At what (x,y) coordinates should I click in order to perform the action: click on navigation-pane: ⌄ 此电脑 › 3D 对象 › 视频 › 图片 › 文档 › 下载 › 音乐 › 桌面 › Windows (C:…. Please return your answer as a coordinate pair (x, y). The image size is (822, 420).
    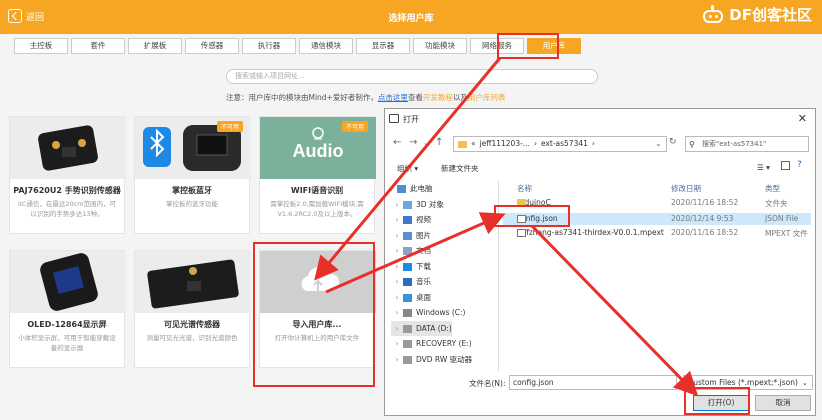
    Looking at the image, I should click on (444, 276).